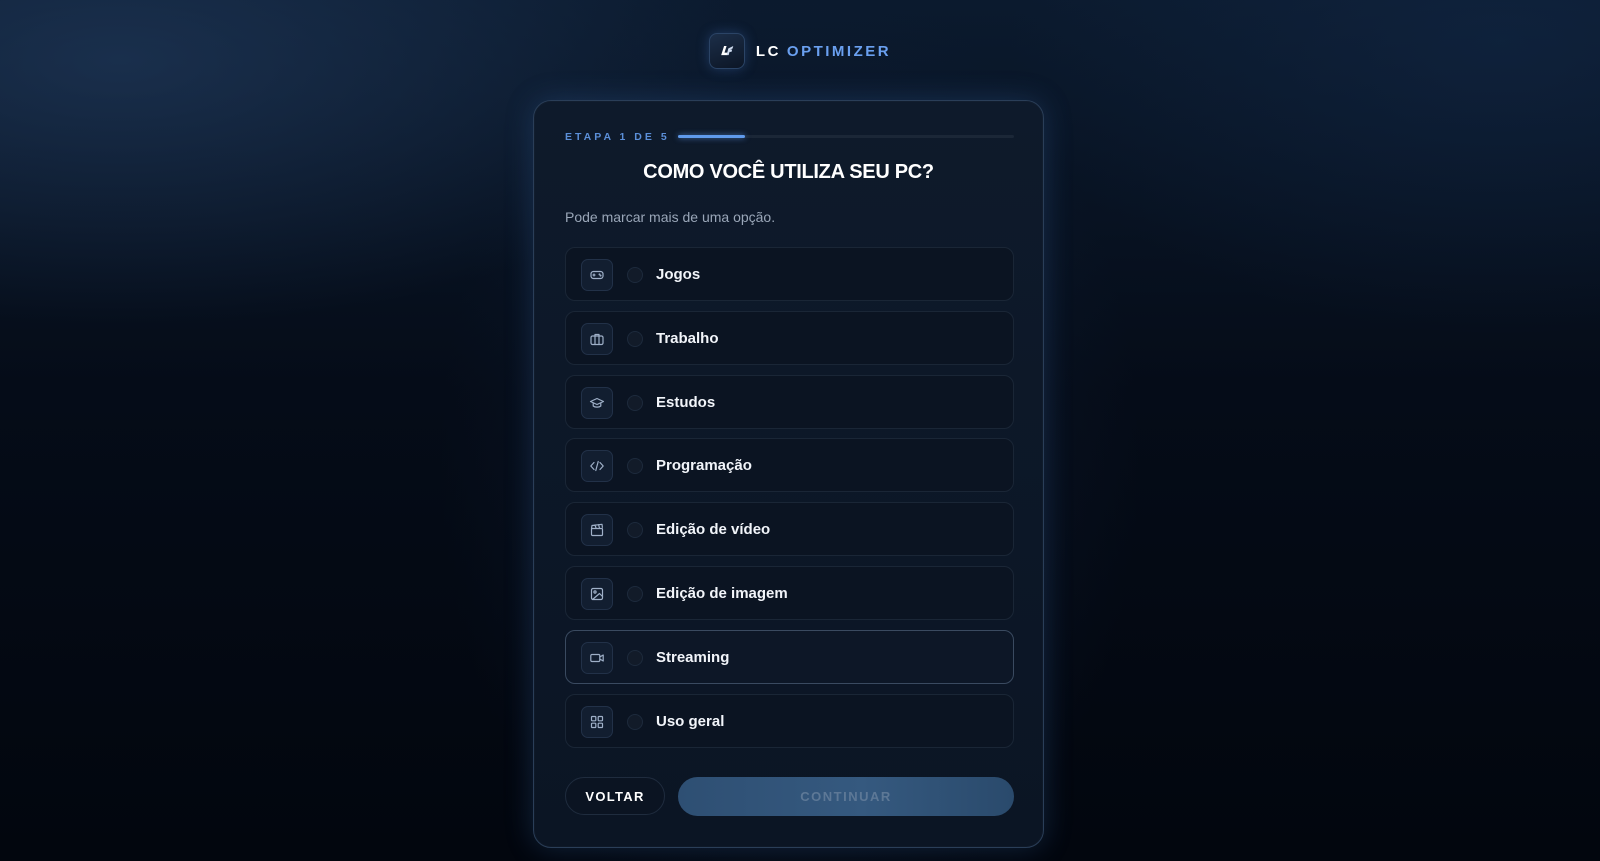 This screenshot has width=1600, height=861. What do you see at coordinates (839, 51) in the screenshot?
I see `brand-product: OPTIMIZER` at bounding box center [839, 51].